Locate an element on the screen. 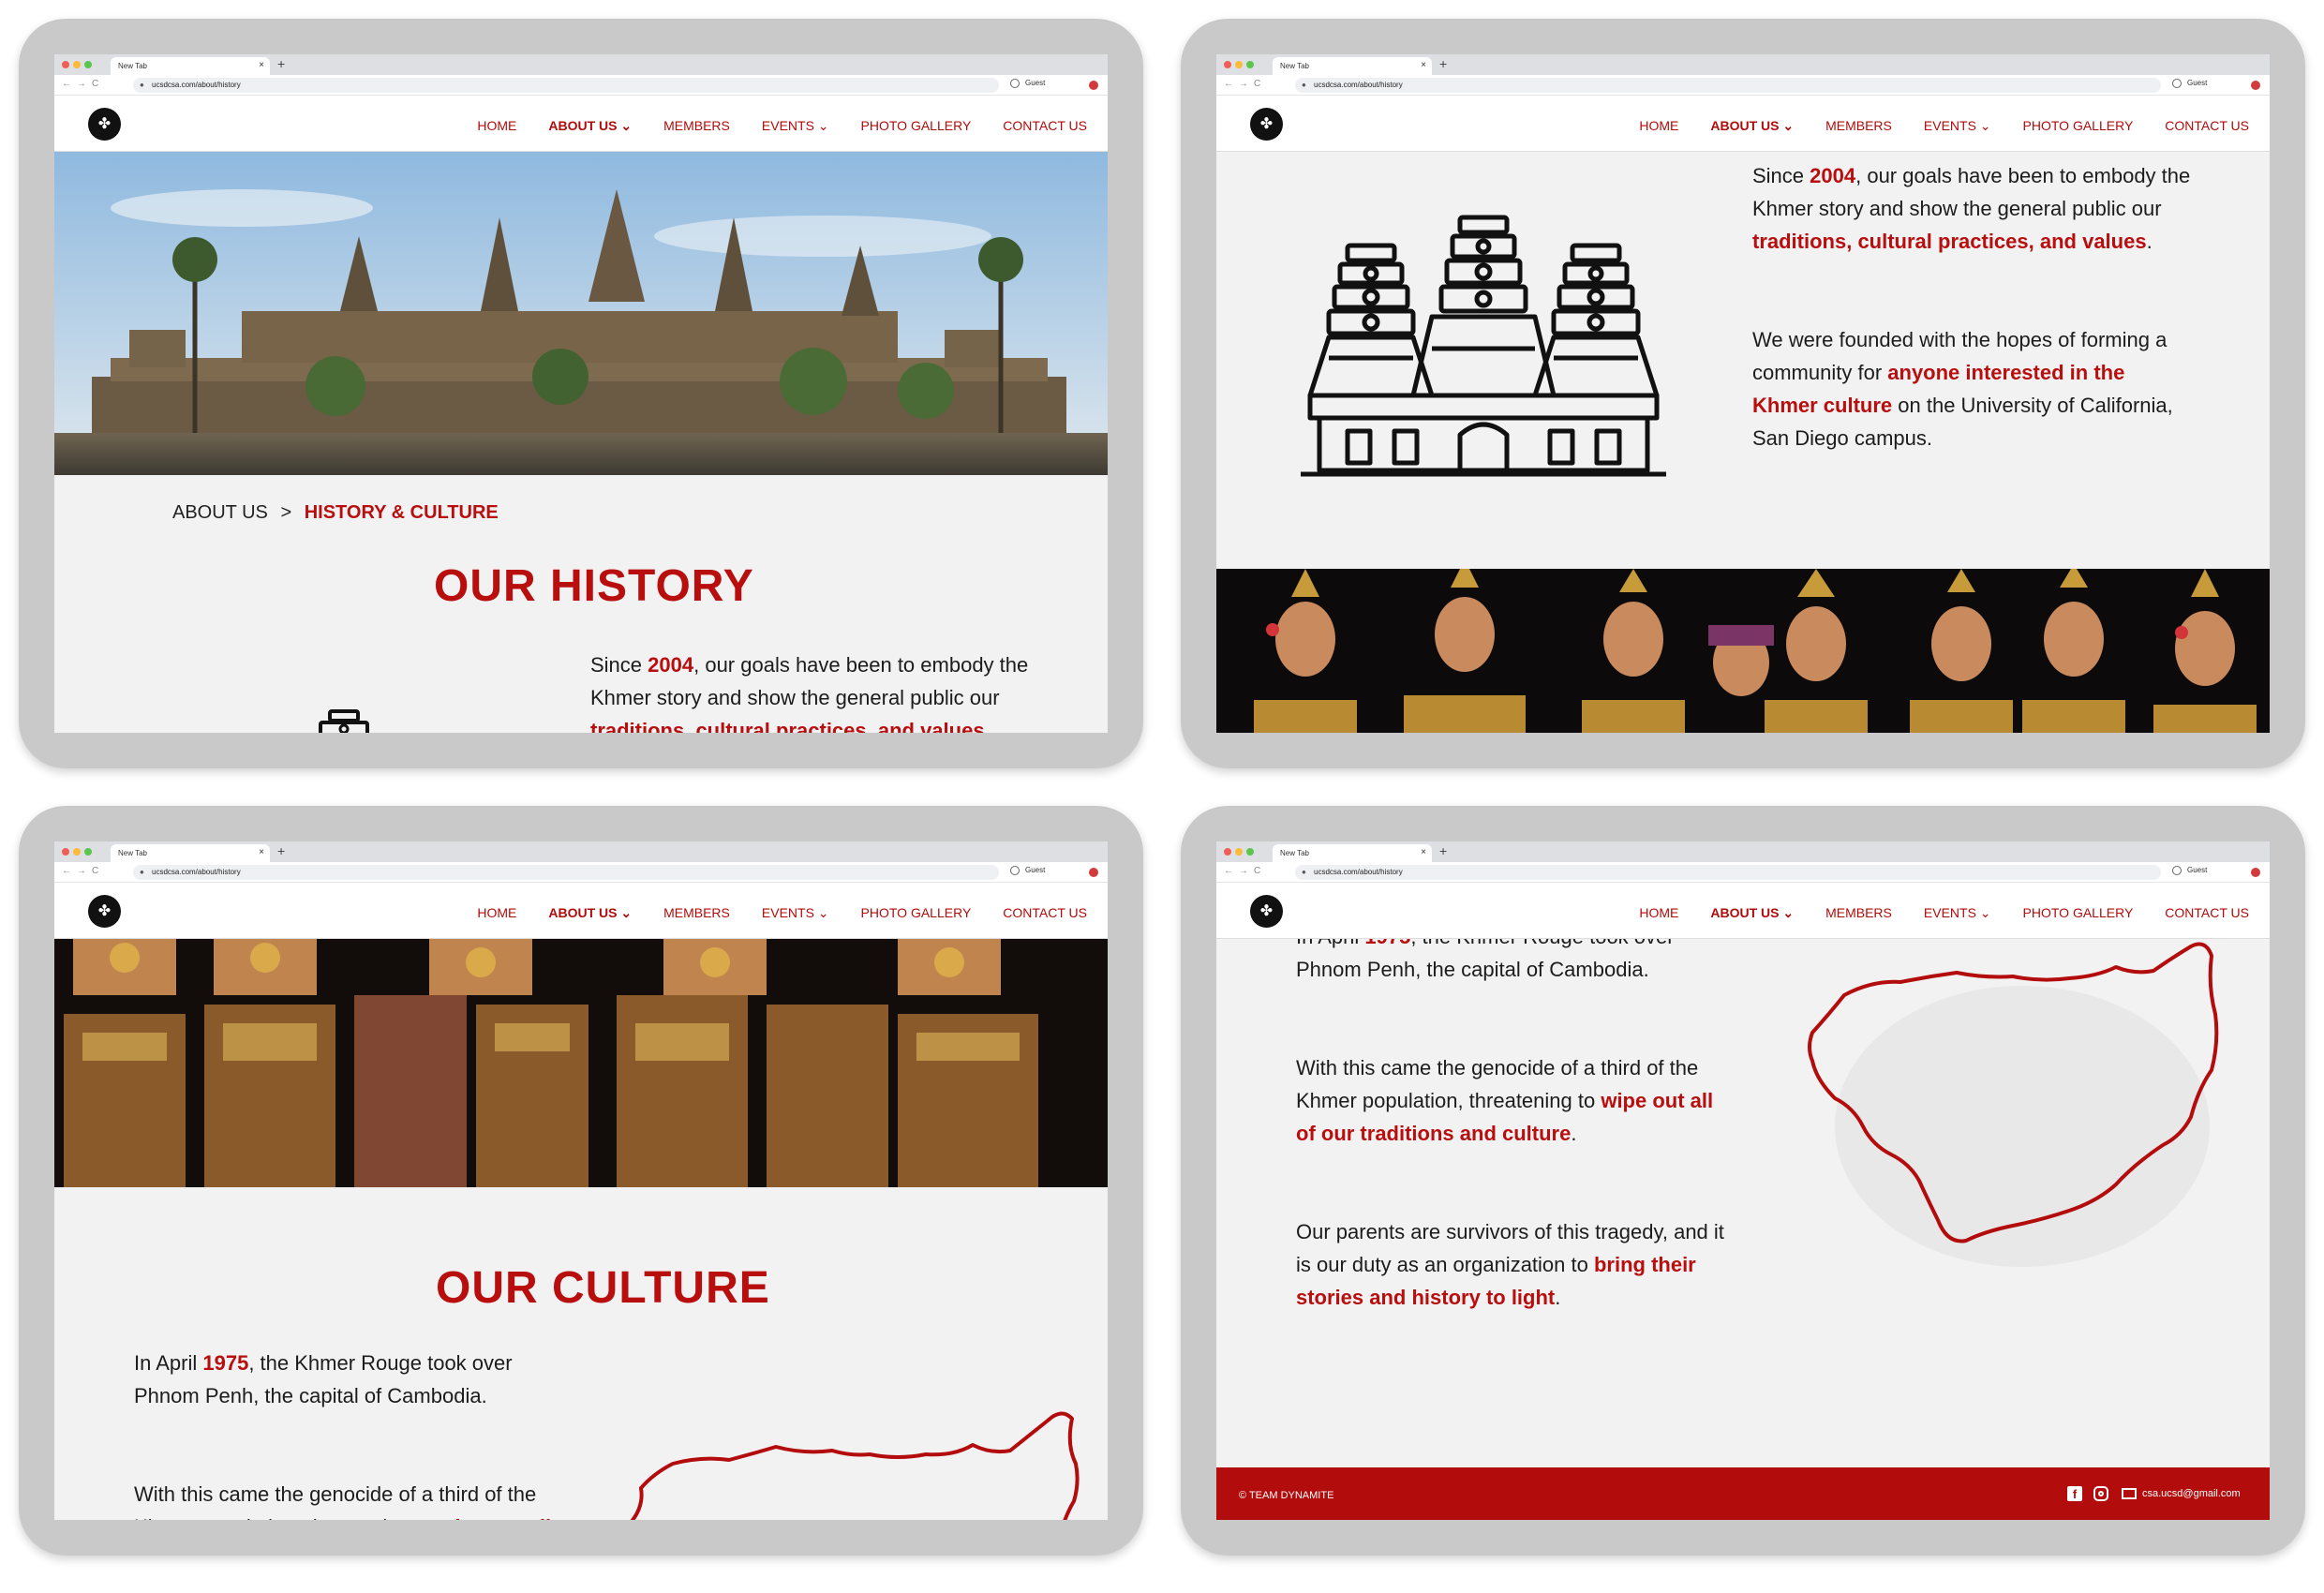 The width and height of the screenshot is (2324, 1593). nav-about-label: ABOUT US is located at coordinates (583, 125).